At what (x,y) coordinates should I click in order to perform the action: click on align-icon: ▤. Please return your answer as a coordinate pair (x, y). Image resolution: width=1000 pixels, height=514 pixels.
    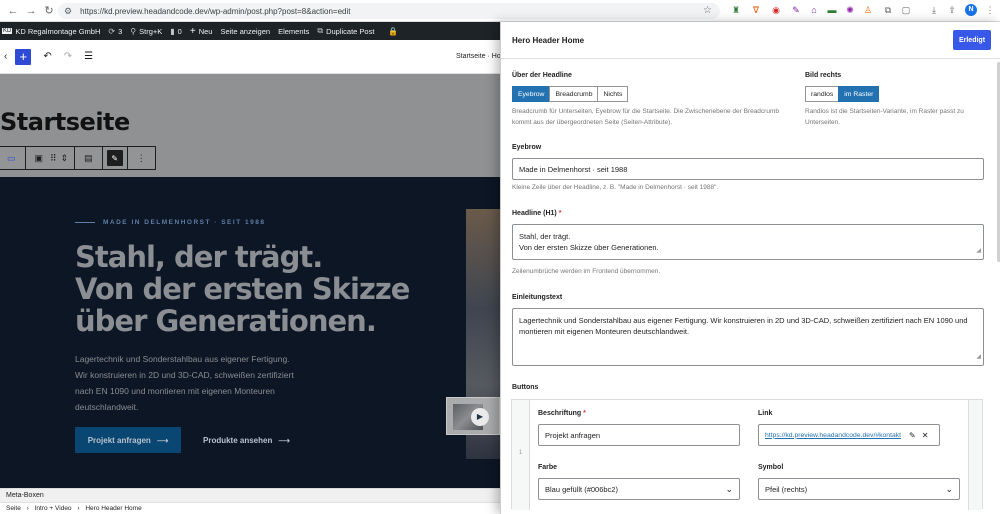
    Looking at the image, I should click on (88, 158).